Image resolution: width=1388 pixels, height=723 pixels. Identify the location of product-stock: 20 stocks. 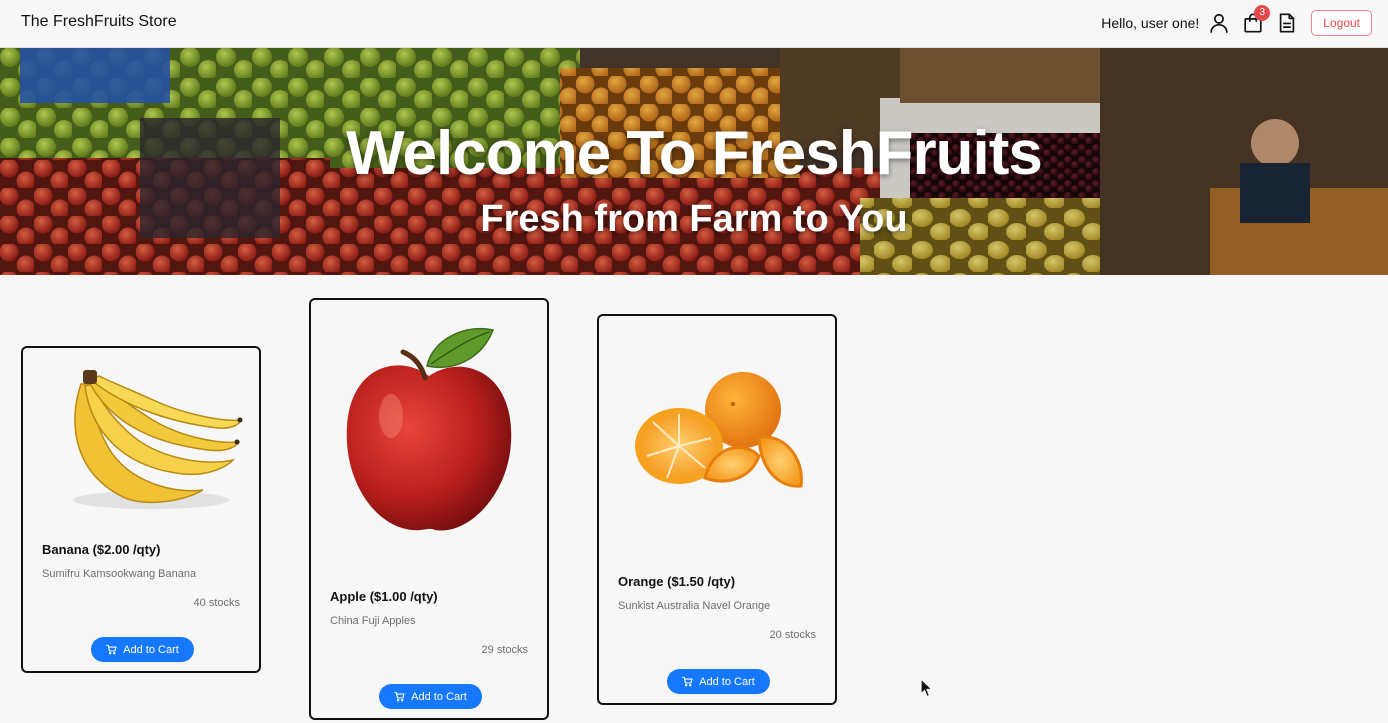
(792, 635).